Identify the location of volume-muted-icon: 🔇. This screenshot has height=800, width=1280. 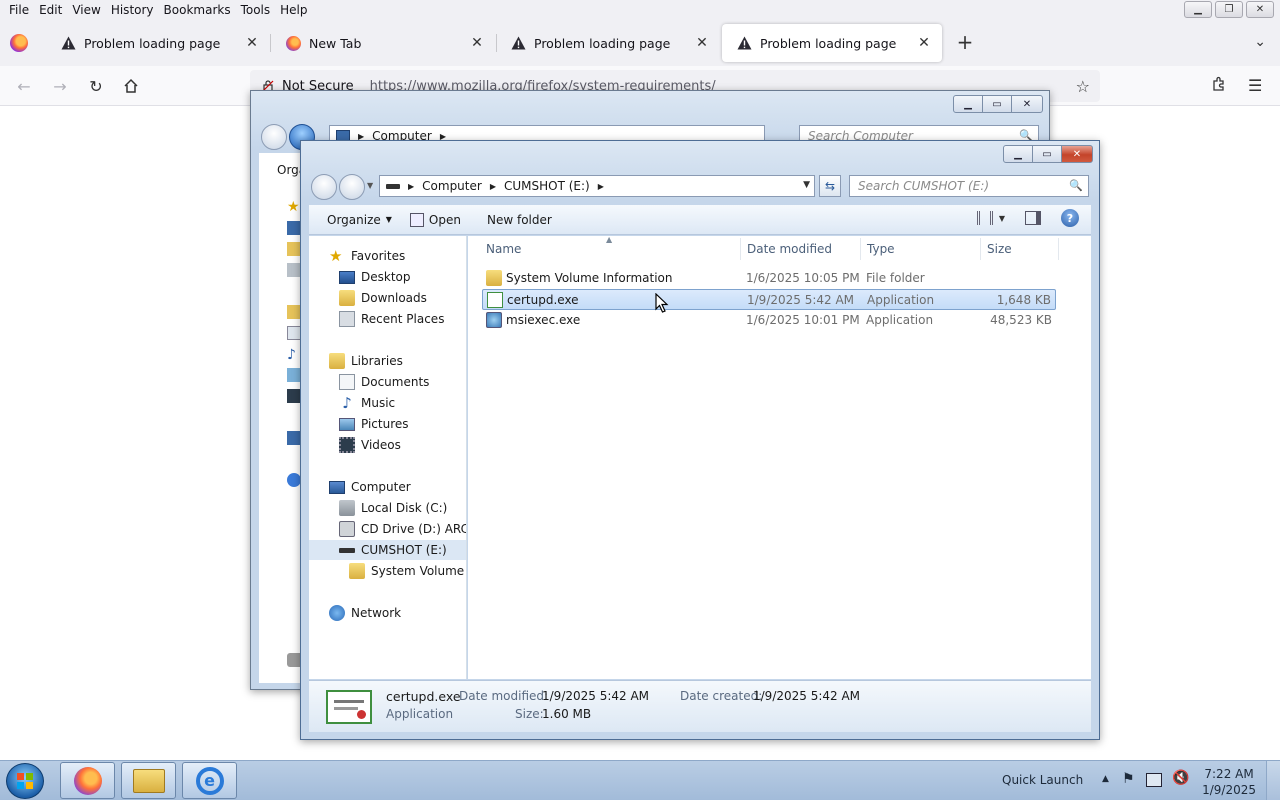
(1180, 778).